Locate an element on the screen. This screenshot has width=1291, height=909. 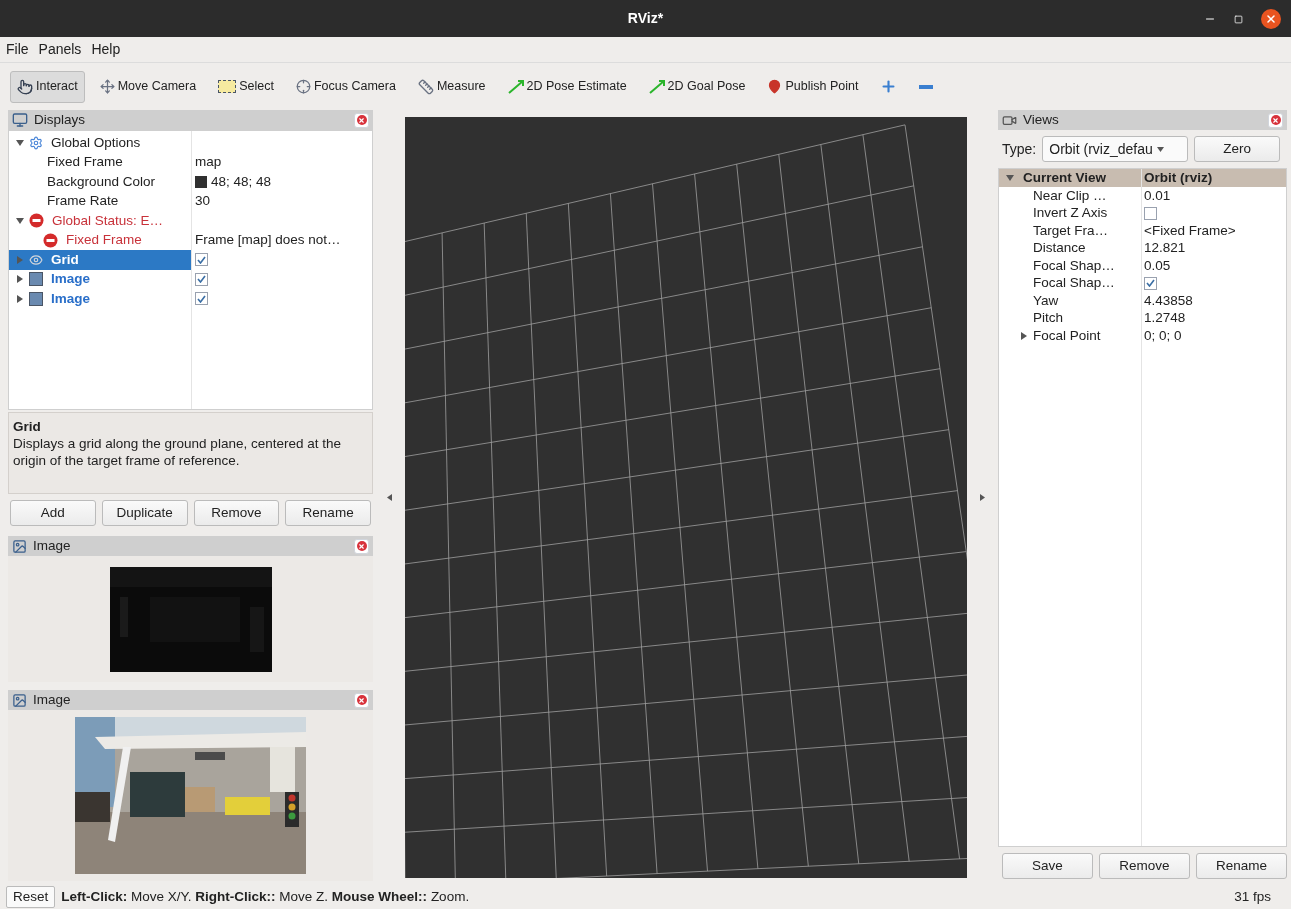
property-value: <Fixed Frame> is located at coordinates (1190, 230).